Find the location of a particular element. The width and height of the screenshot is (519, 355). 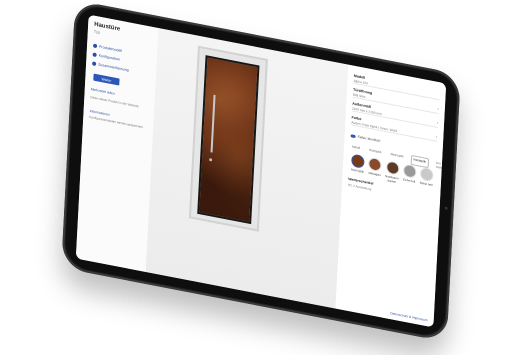

swatch-name: Nussbaum dunkel is located at coordinates (392, 178).